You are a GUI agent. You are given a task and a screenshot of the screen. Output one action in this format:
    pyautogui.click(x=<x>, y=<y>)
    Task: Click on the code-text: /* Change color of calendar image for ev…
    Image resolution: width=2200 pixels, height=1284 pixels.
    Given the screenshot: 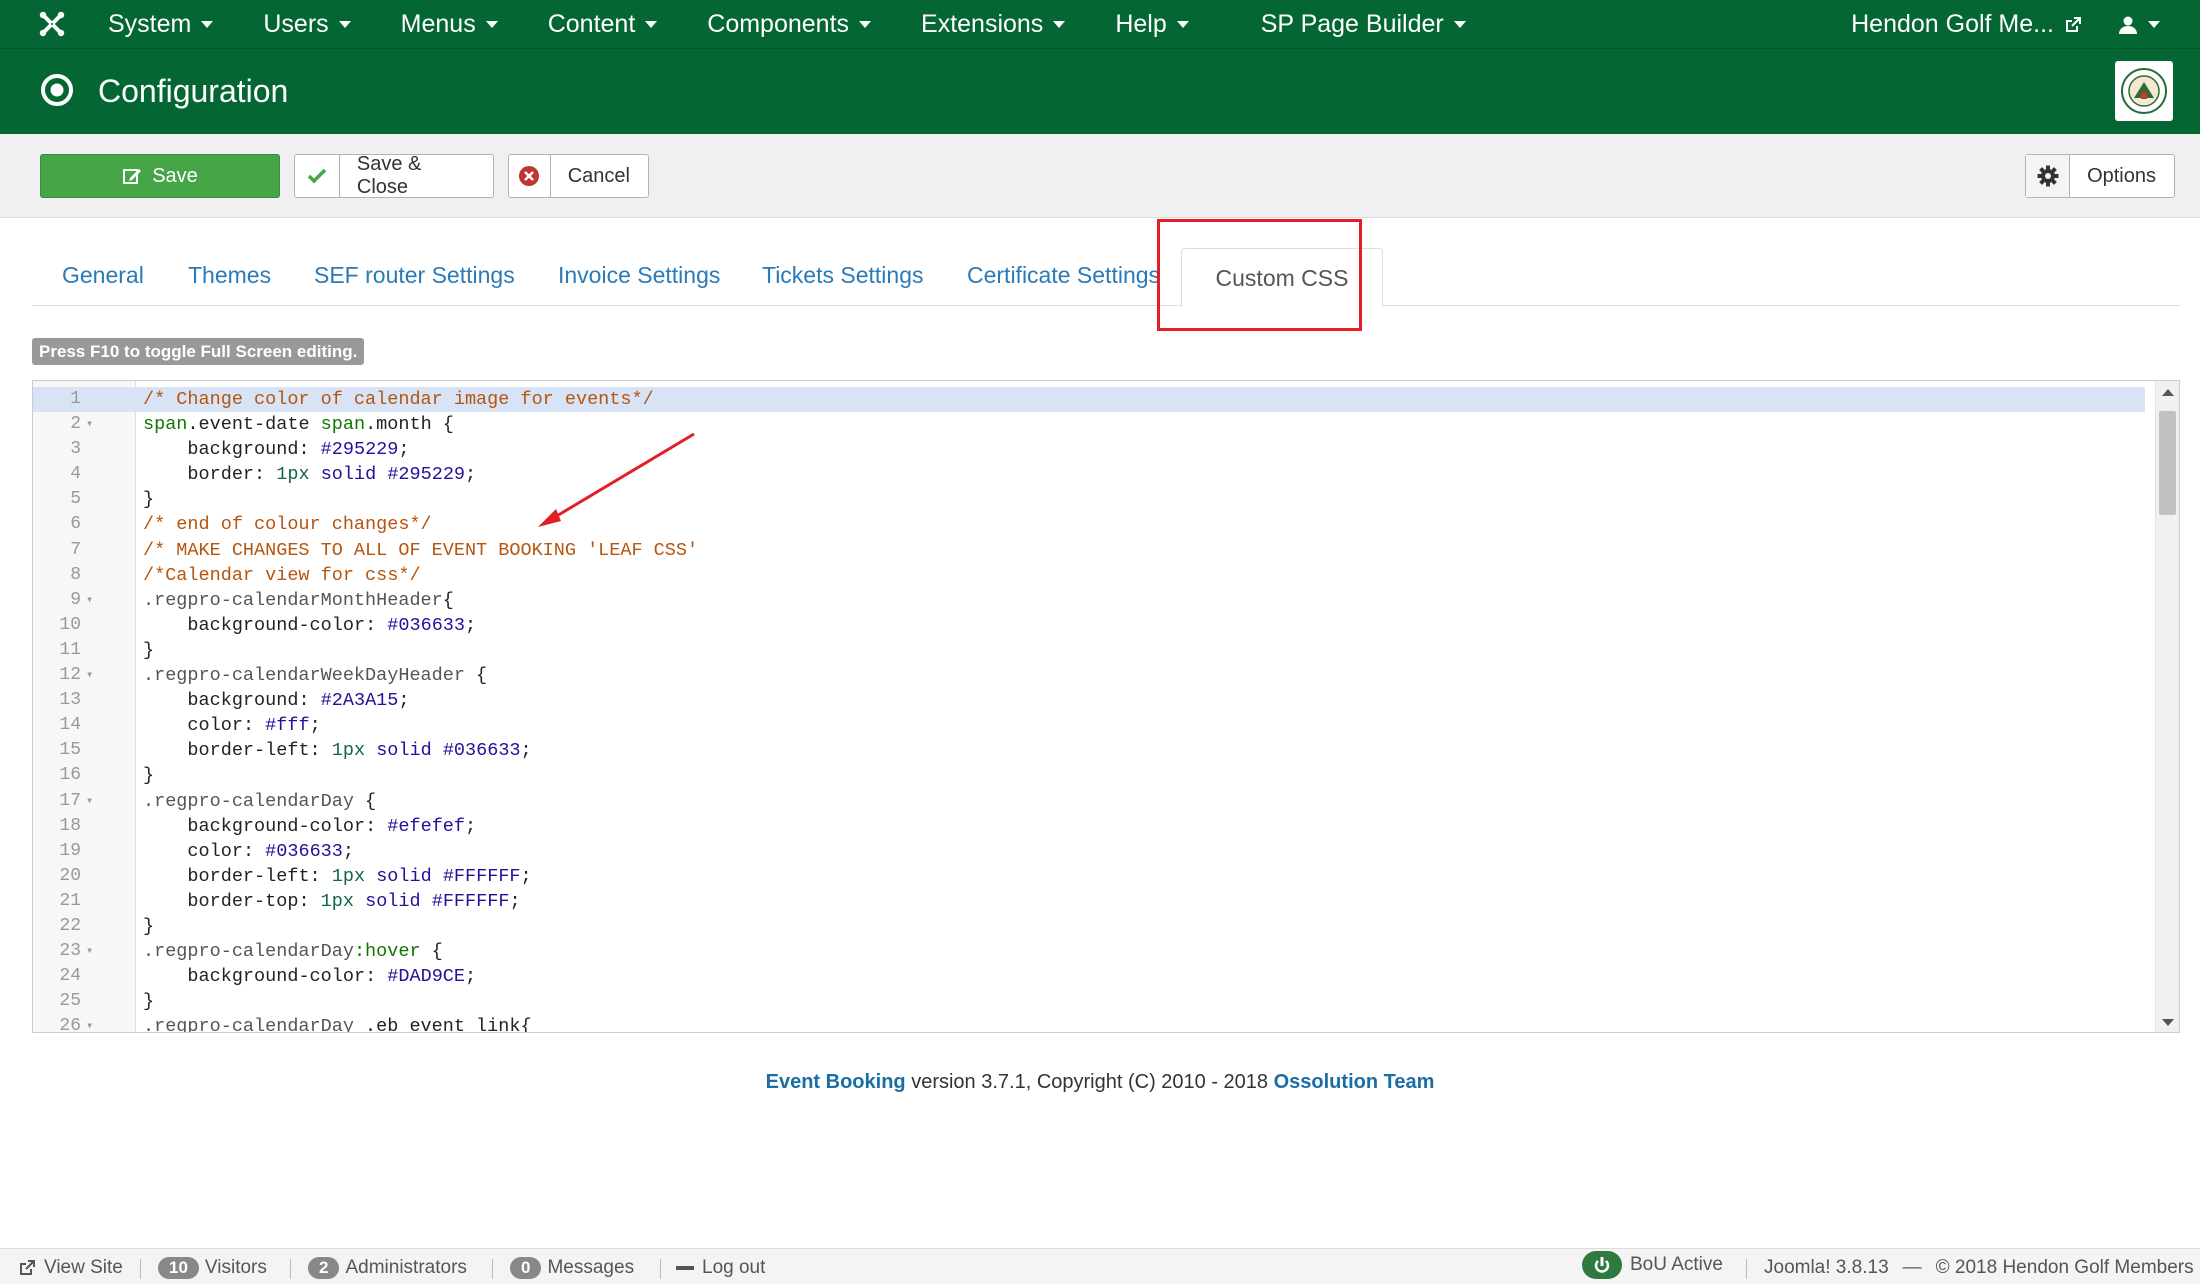 What is the action you would take?
    pyautogui.click(x=398, y=399)
    